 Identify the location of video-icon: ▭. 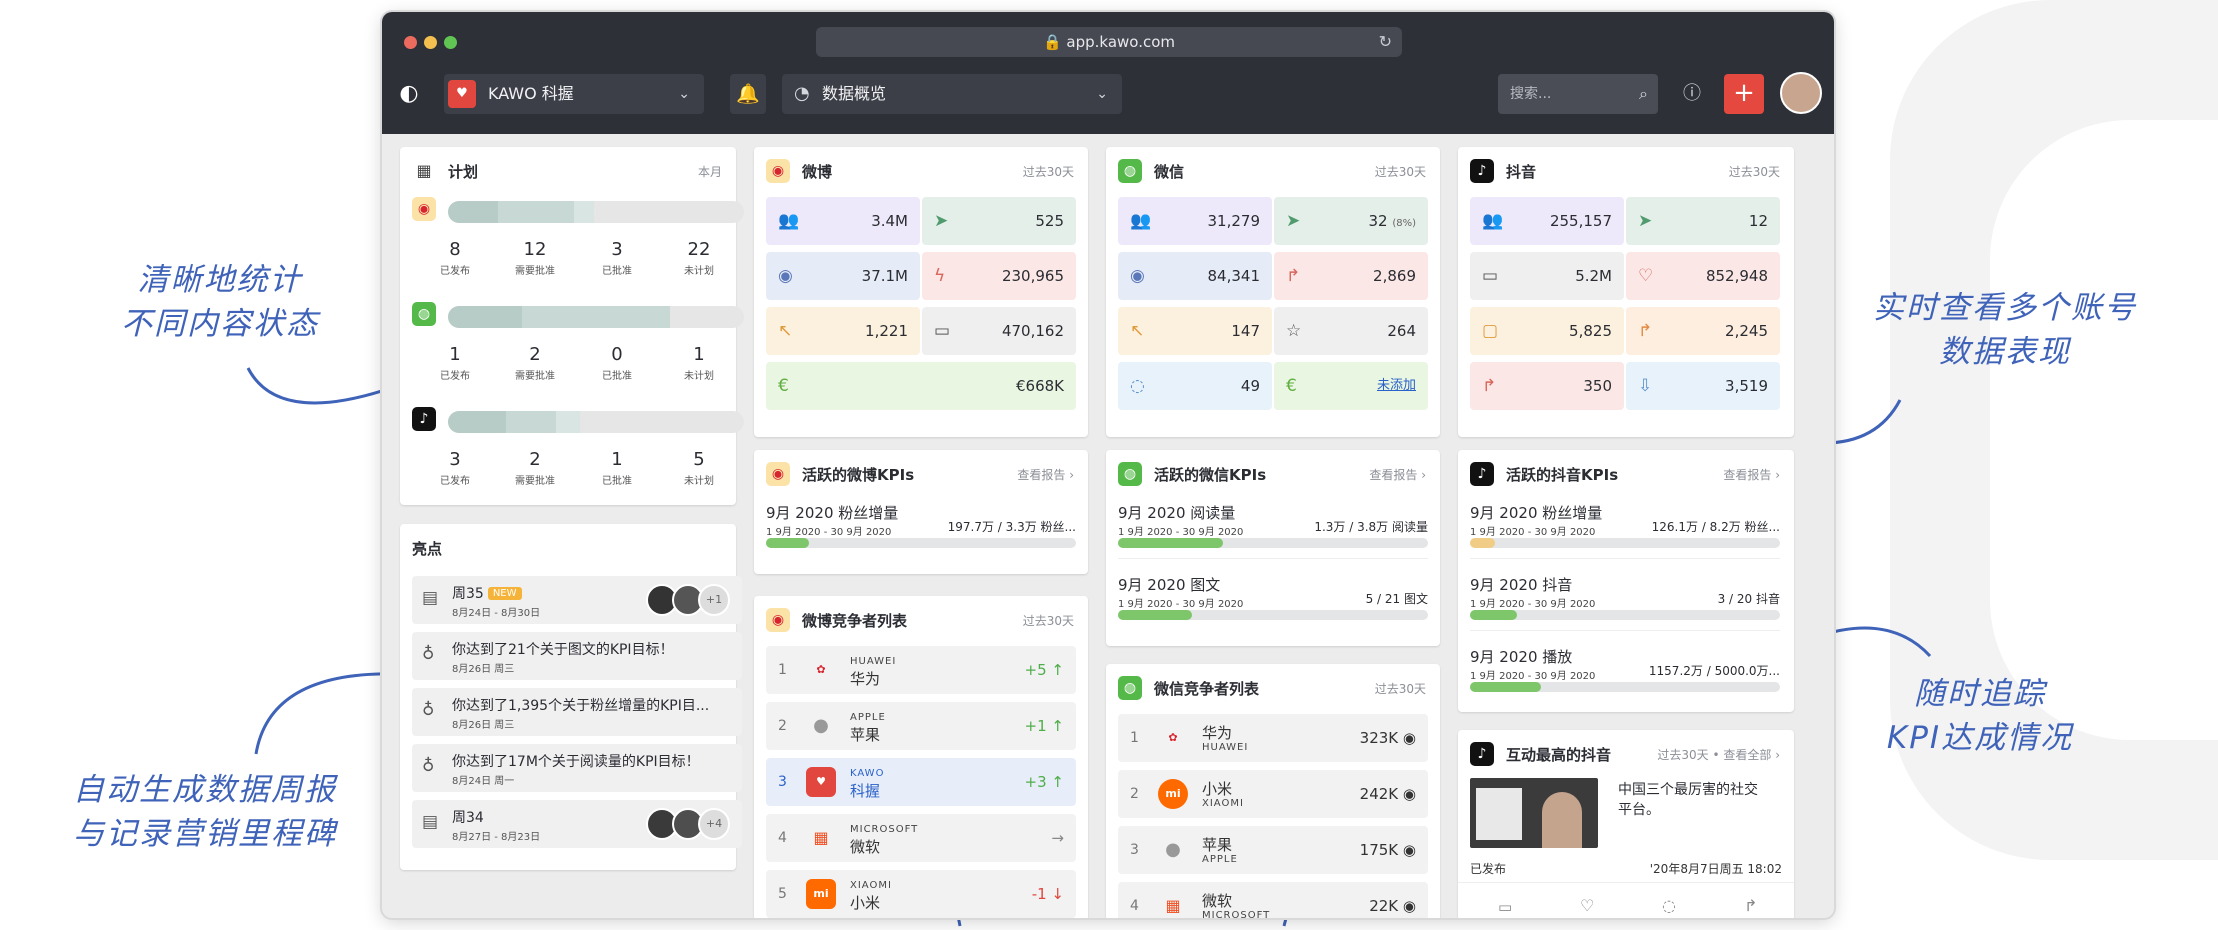
(942, 331).